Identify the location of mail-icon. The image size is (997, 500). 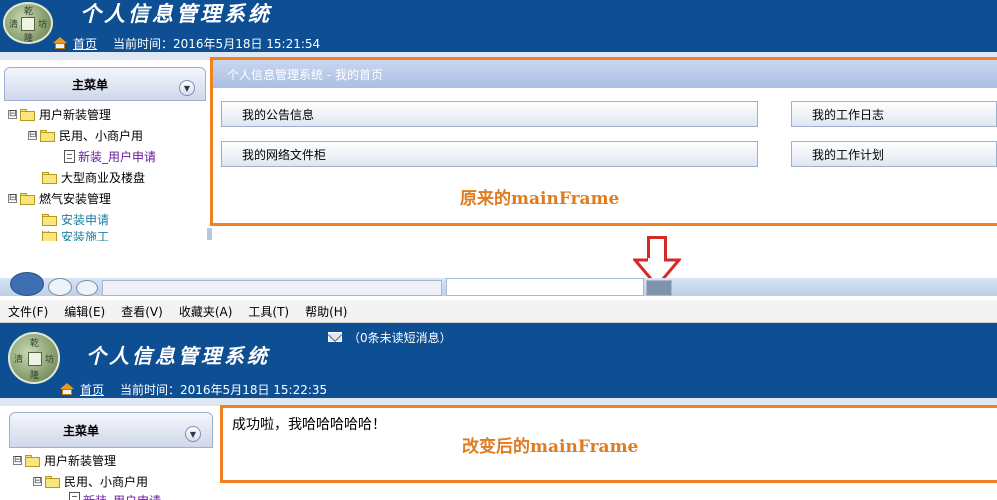
(335, 337).